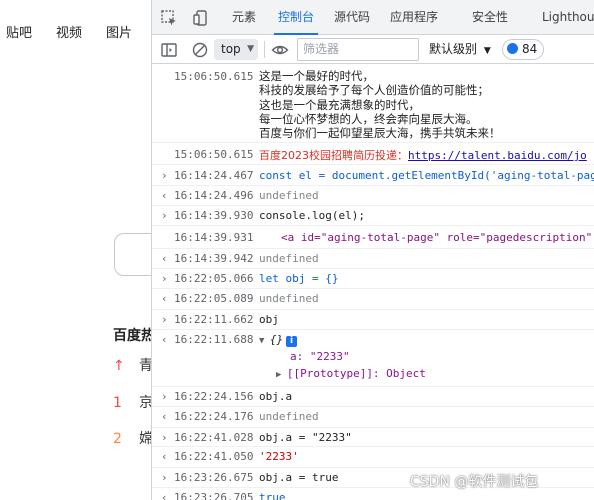  I want to click on timestamp: 16:22:41.050, so click(214, 456).